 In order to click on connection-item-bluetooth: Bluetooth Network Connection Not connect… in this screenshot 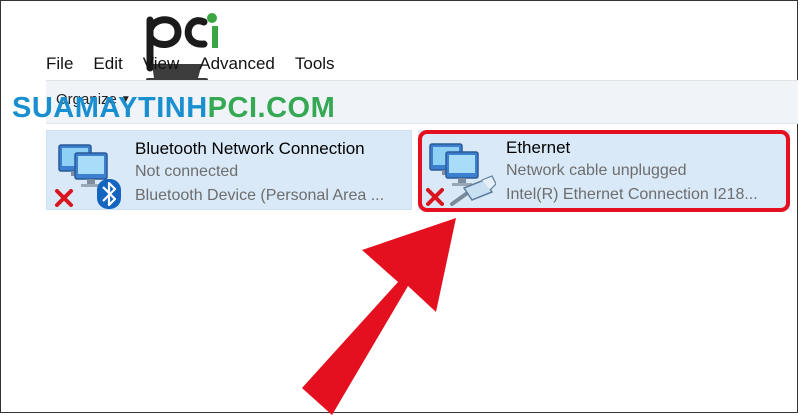, I will do `click(229, 170)`.